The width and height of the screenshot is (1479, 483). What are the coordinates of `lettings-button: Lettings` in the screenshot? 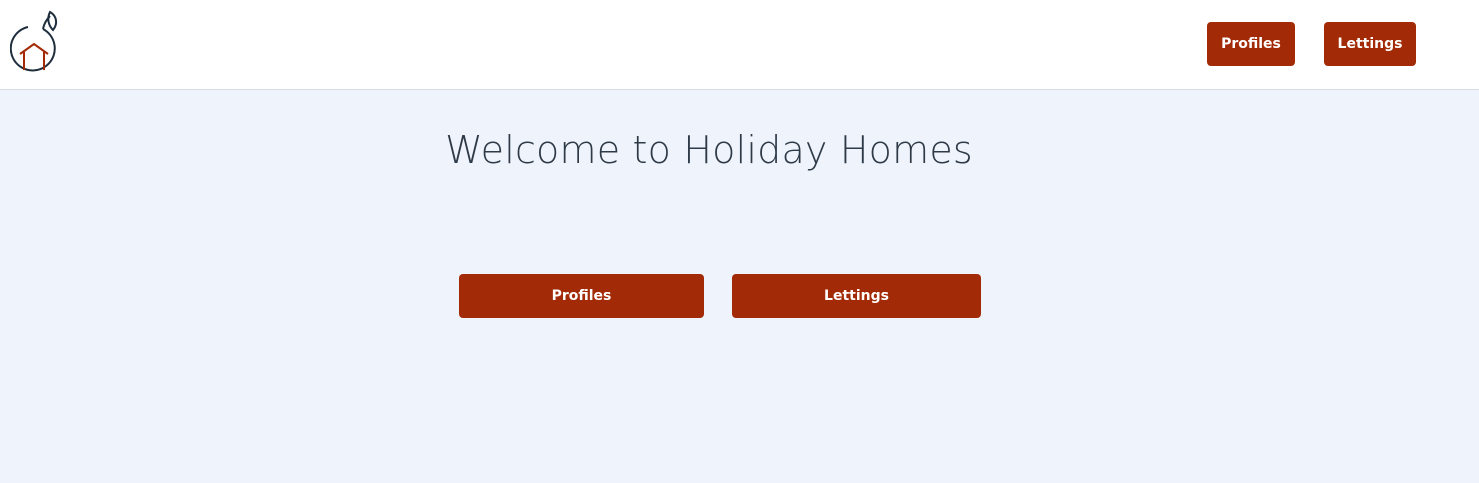 It's located at (856, 296).